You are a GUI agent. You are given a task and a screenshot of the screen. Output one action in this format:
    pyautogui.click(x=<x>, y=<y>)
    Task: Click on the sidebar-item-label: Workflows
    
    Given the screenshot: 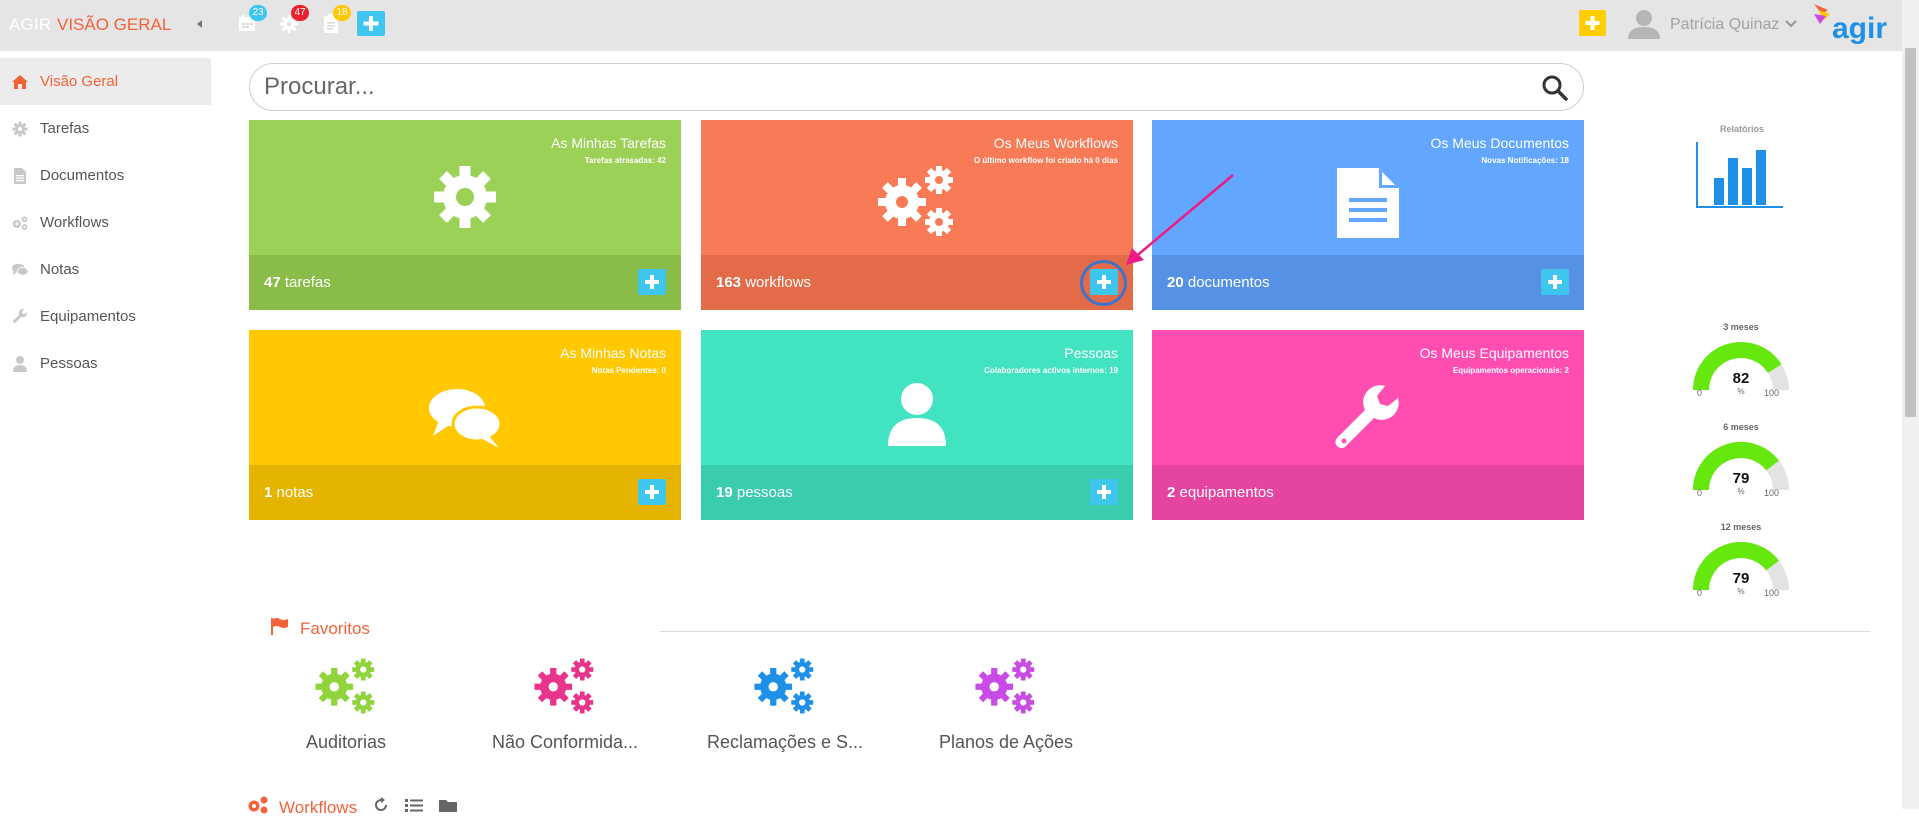 What is the action you would take?
    pyautogui.click(x=74, y=222)
    